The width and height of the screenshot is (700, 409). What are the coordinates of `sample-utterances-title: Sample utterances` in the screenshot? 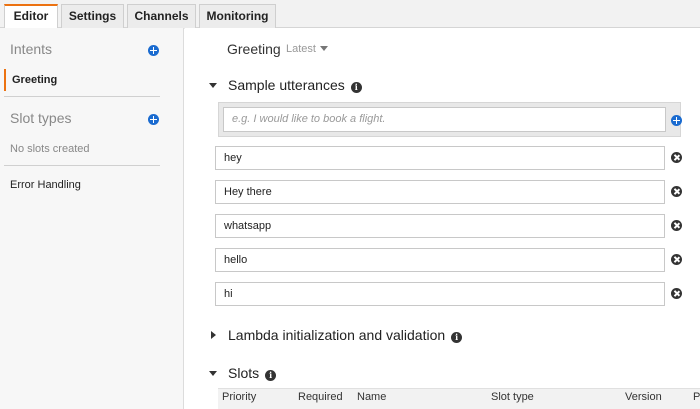 It's located at (286, 85).